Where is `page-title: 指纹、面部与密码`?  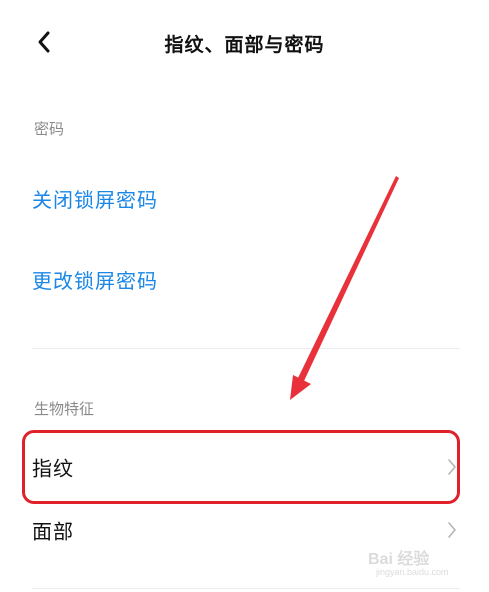 page-title: 指纹、面部与密码 is located at coordinates (244, 45).